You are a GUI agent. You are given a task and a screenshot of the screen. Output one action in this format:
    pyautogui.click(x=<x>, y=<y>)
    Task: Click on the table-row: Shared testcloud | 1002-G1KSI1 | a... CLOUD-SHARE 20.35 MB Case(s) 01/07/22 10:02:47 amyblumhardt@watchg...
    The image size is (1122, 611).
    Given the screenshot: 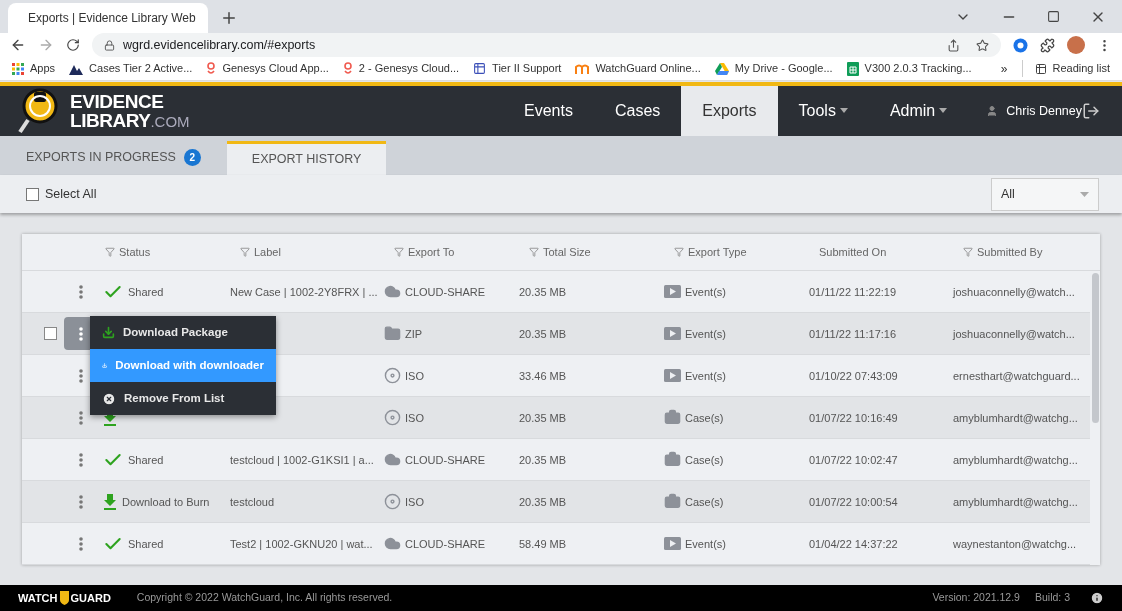 What is the action you would take?
    pyautogui.click(x=556, y=460)
    